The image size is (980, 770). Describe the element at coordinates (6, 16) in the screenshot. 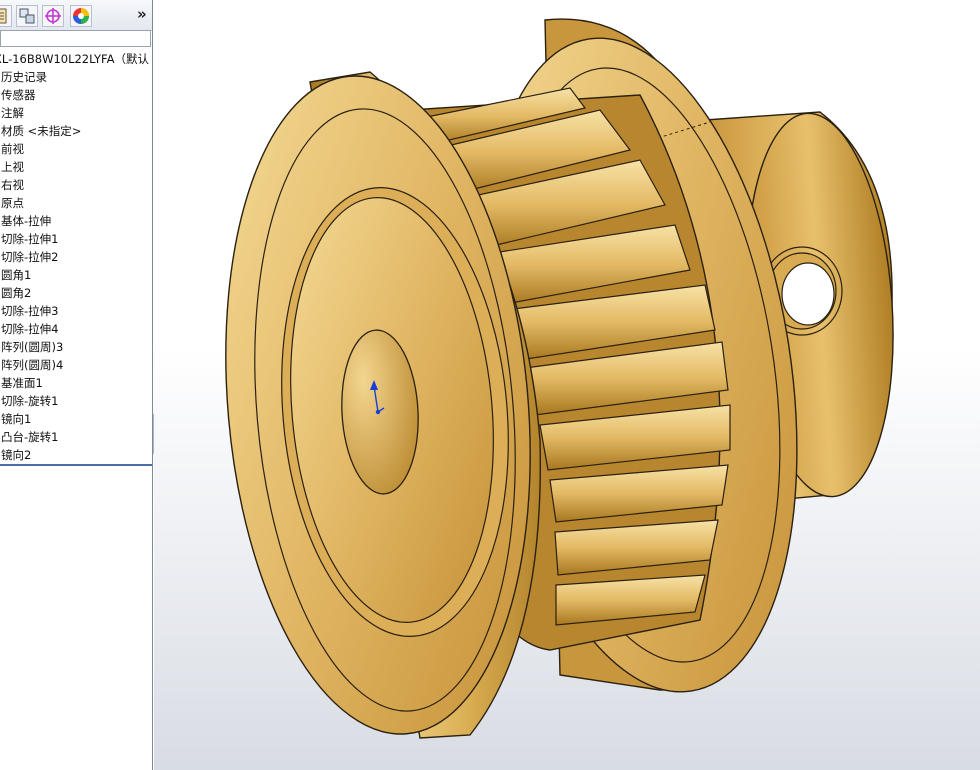

I see `feature-manager-icon` at that location.